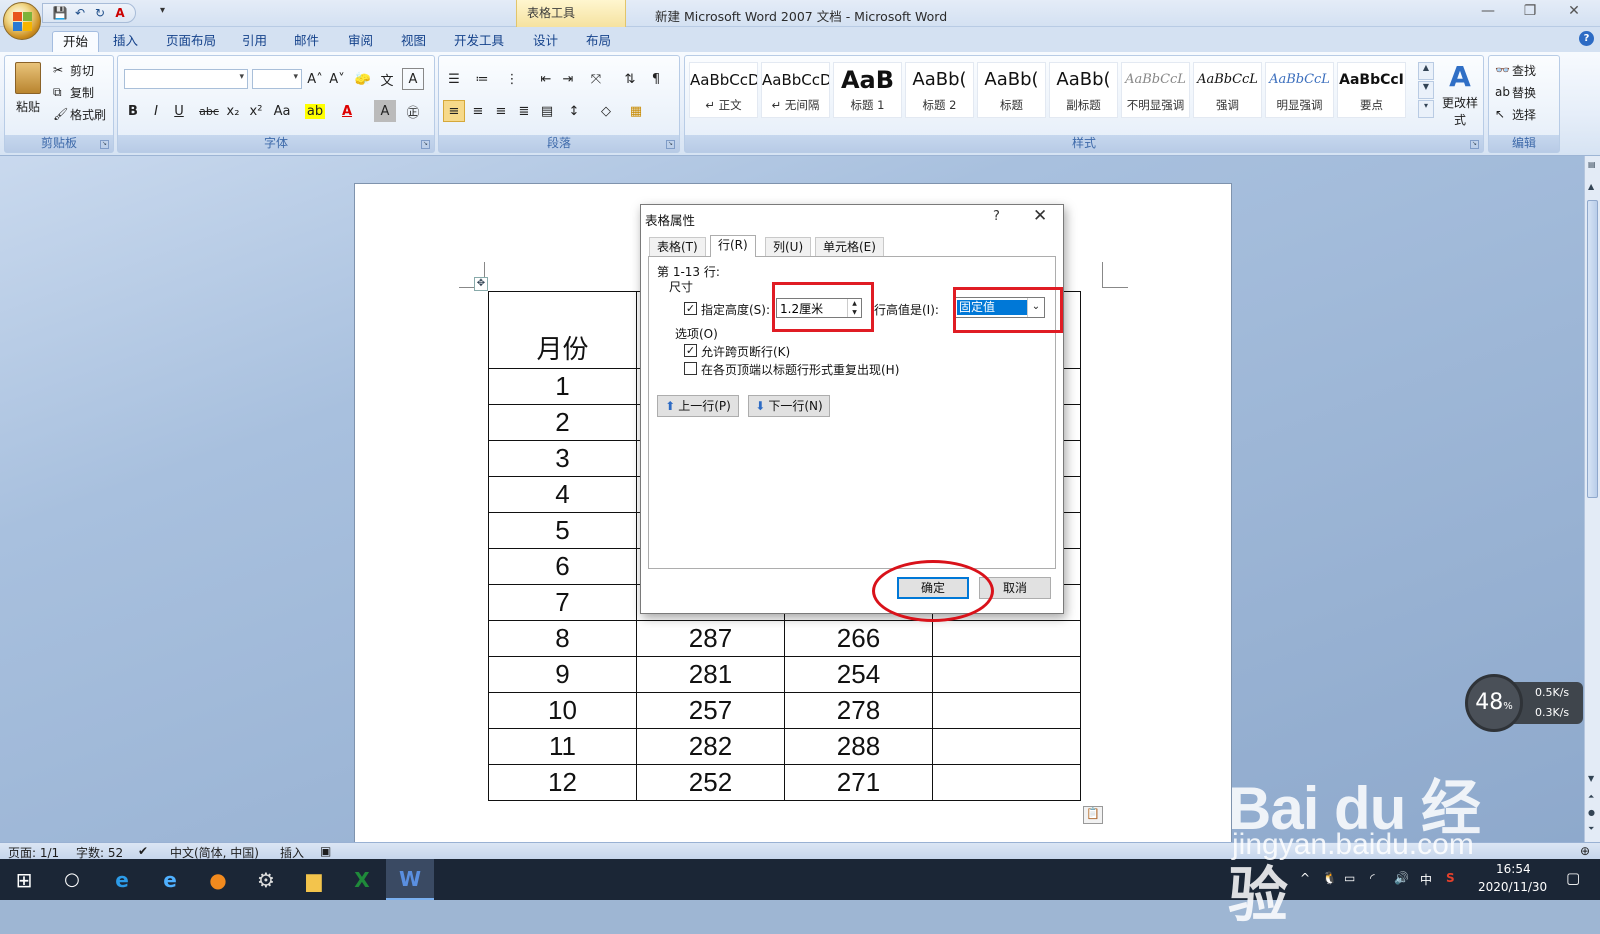 This screenshot has height=934, width=1600. Describe the element at coordinates (562, 330) in the screenshot. I see `table-cell: 月份` at that location.